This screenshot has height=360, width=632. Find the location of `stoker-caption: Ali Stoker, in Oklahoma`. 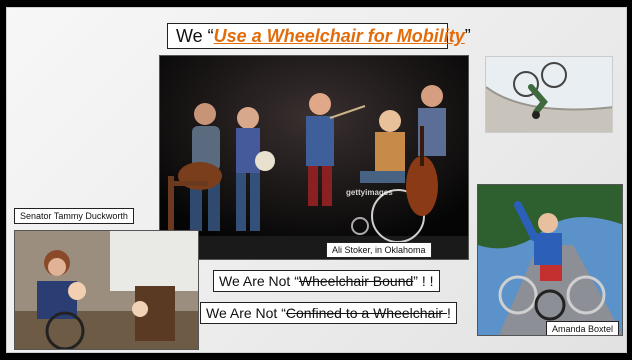

stoker-caption: Ali Stoker, in Oklahoma is located at coordinates (379, 250).